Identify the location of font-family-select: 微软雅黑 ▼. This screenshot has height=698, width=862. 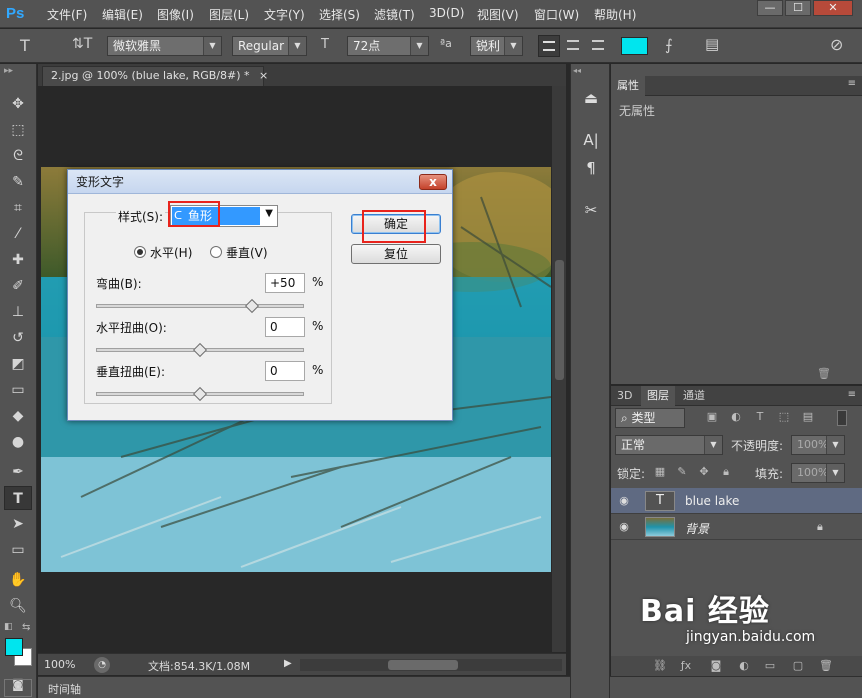
(164, 46).